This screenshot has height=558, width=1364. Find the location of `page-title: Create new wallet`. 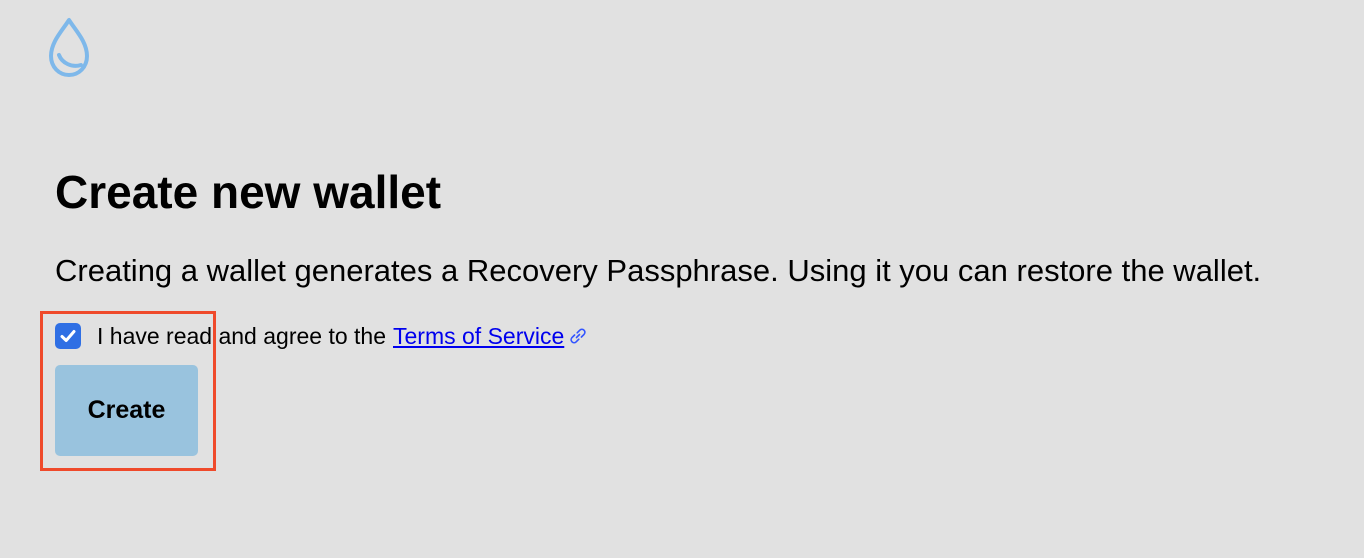

page-title: Create new wallet is located at coordinates (248, 192).